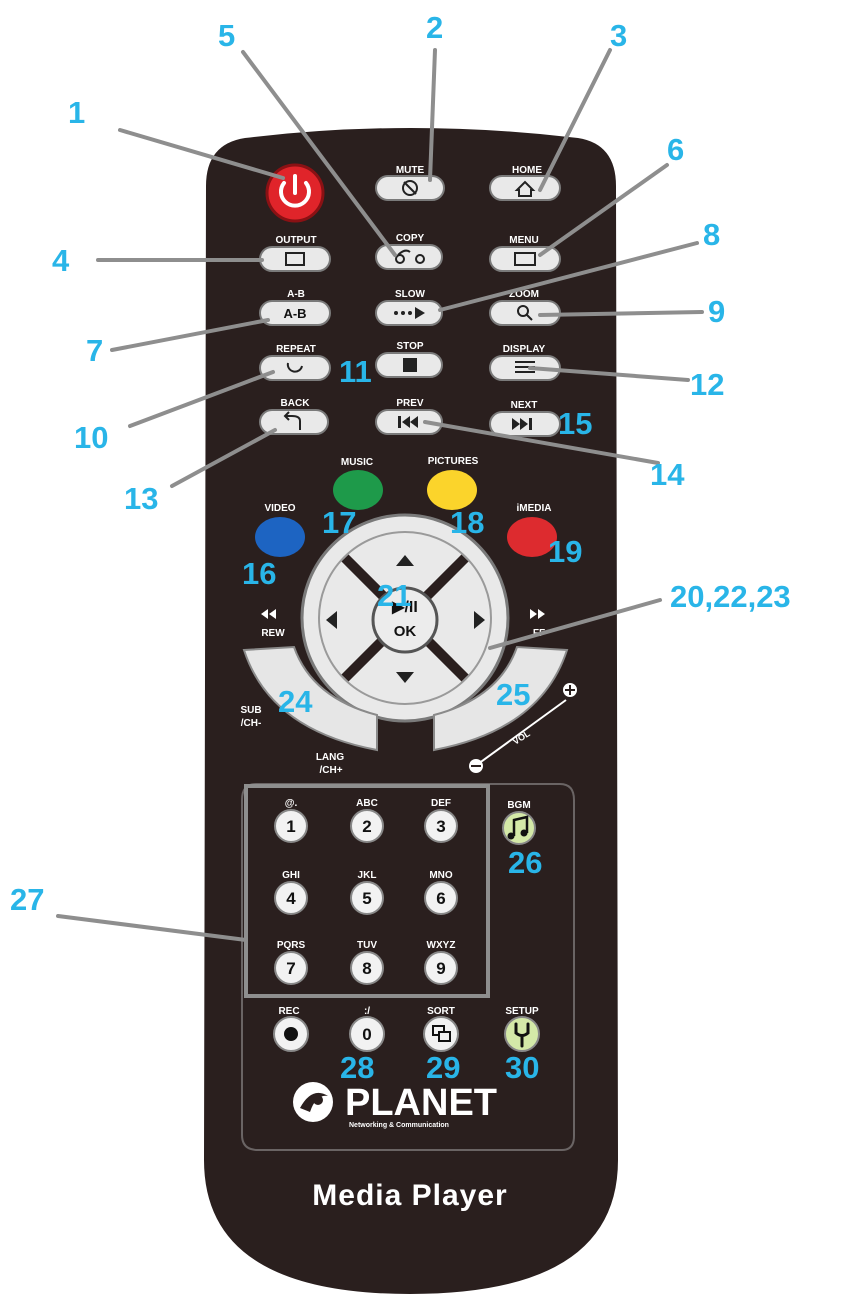 The image size is (856, 1294). I want to click on callout-30: 30, so click(522, 1067).